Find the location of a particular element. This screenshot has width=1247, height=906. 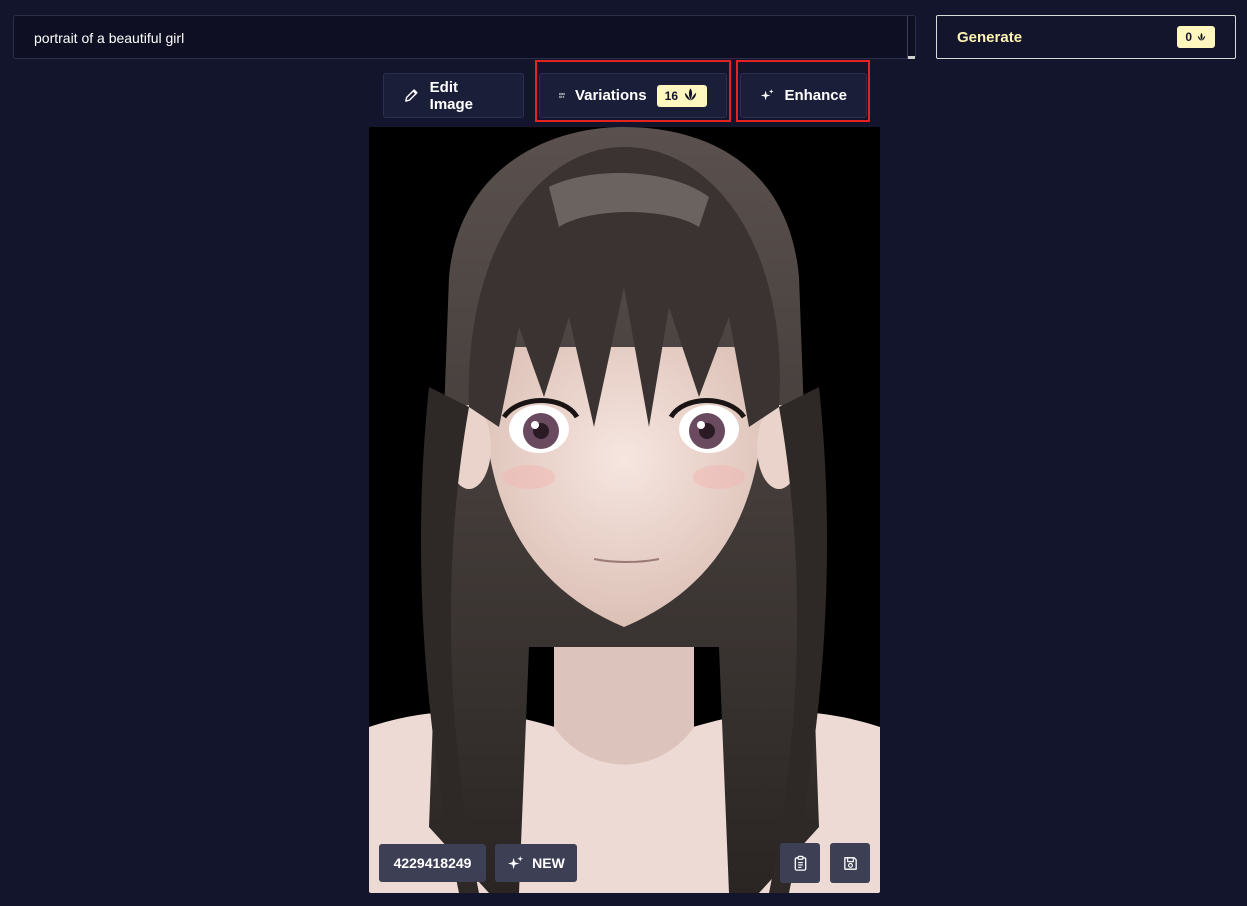

edit-image-label: Edit Image is located at coordinates (451, 95).